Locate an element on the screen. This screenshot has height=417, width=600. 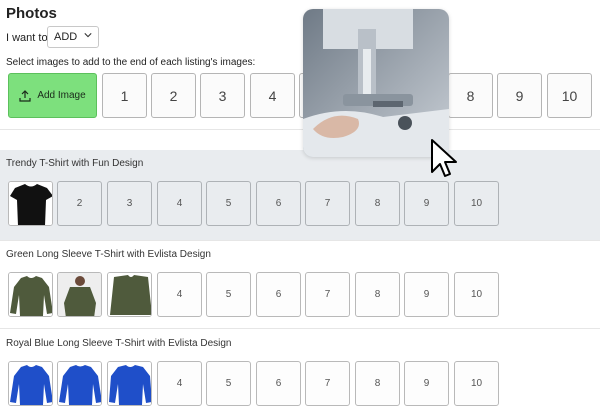
image-number-button-10: 10 is located at coordinates (569, 95).